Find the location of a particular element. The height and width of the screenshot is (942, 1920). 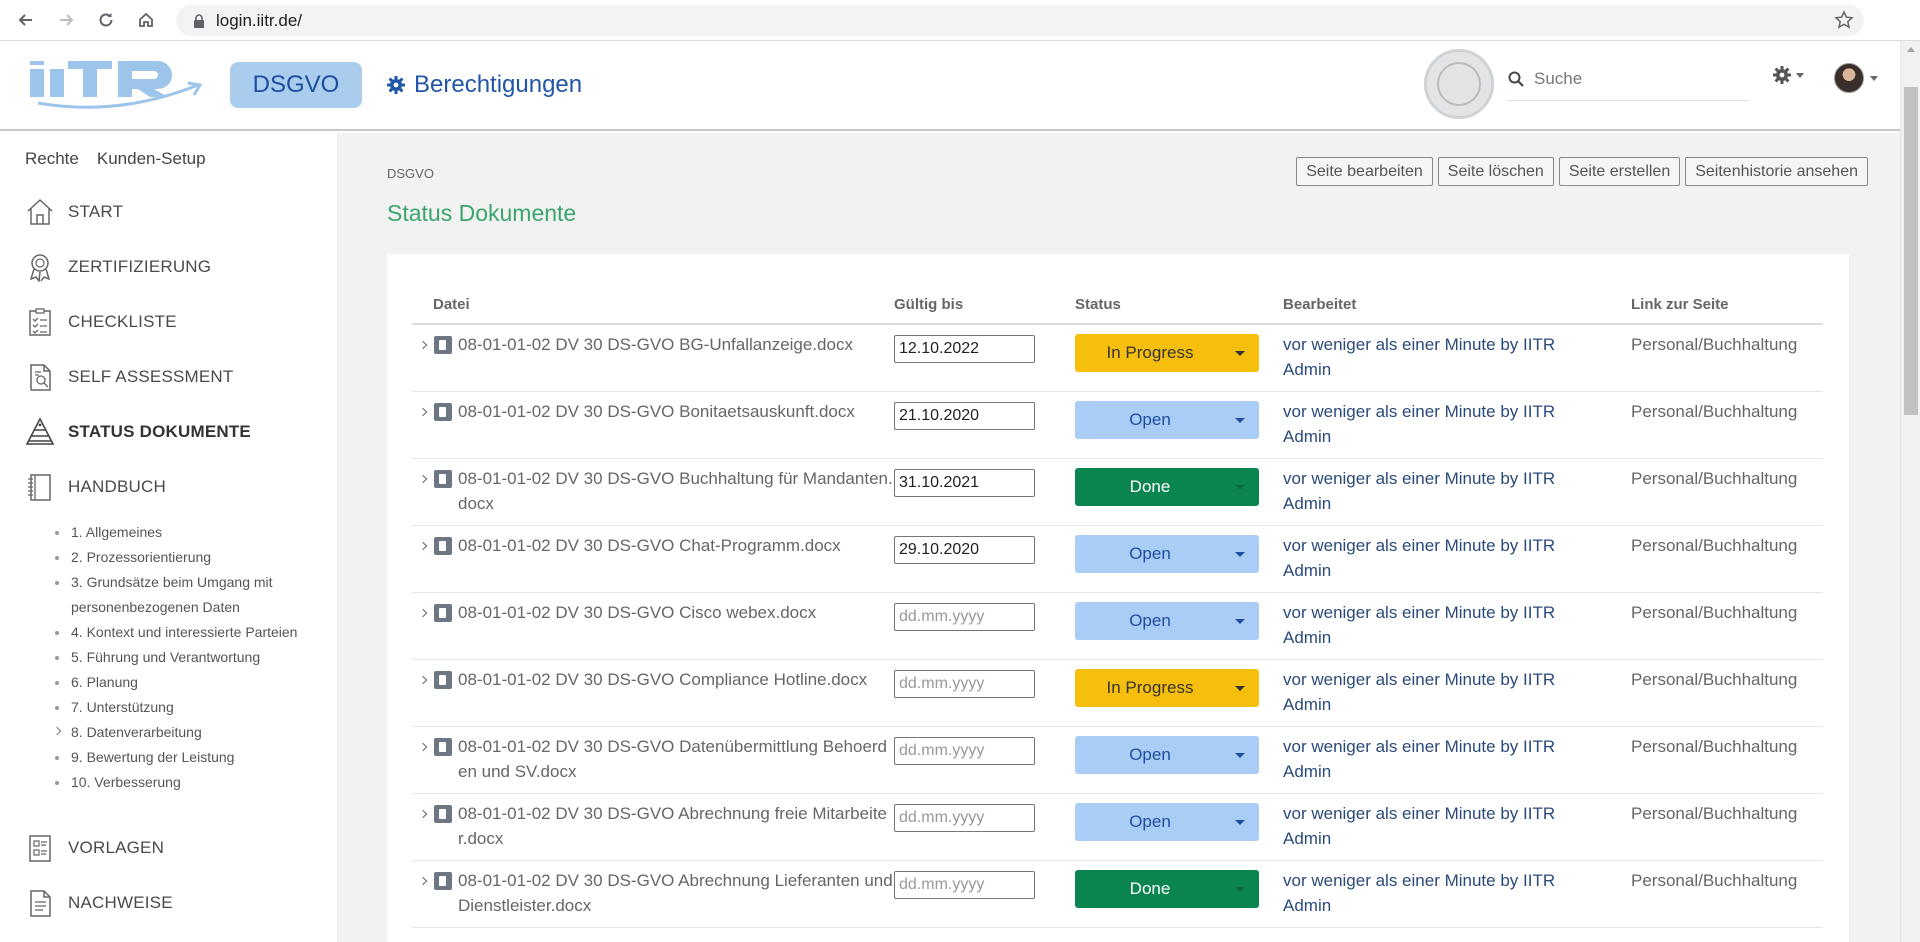

sidebar-tab-kunden-setup: Kunden-Setup is located at coordinates (151, 159).